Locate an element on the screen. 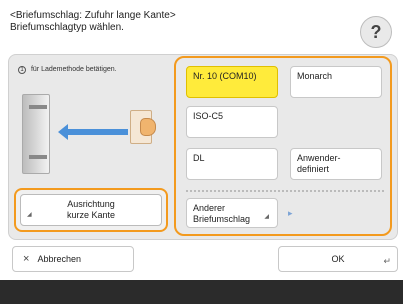  next-arrow-icon: ▸ is located at coordinates (290, 213).